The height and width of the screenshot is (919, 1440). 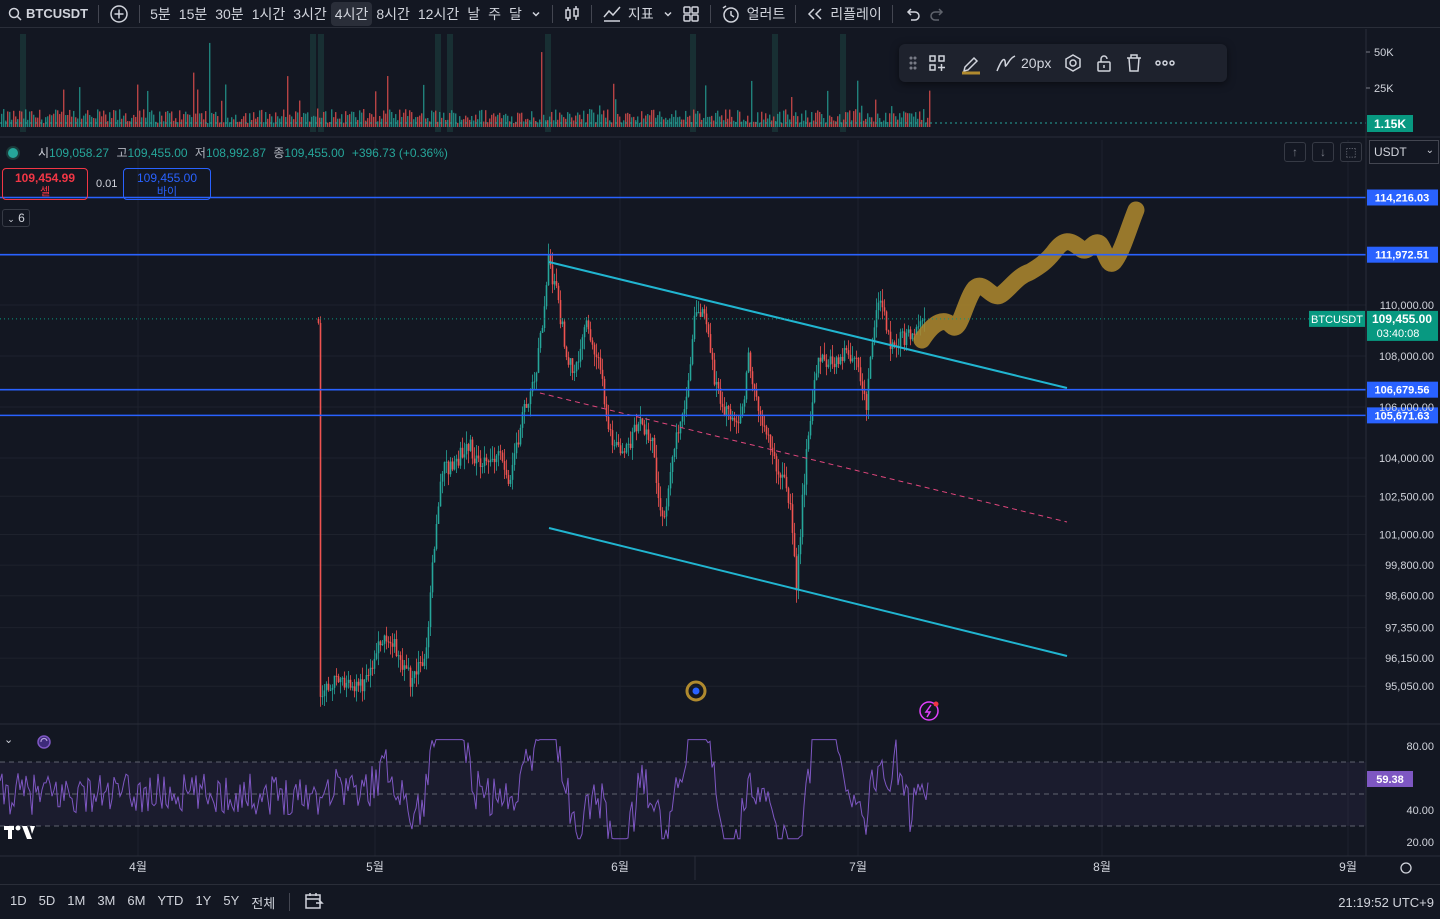 I want to click on replay-button: 리플레이, so click(x=844, y=14).